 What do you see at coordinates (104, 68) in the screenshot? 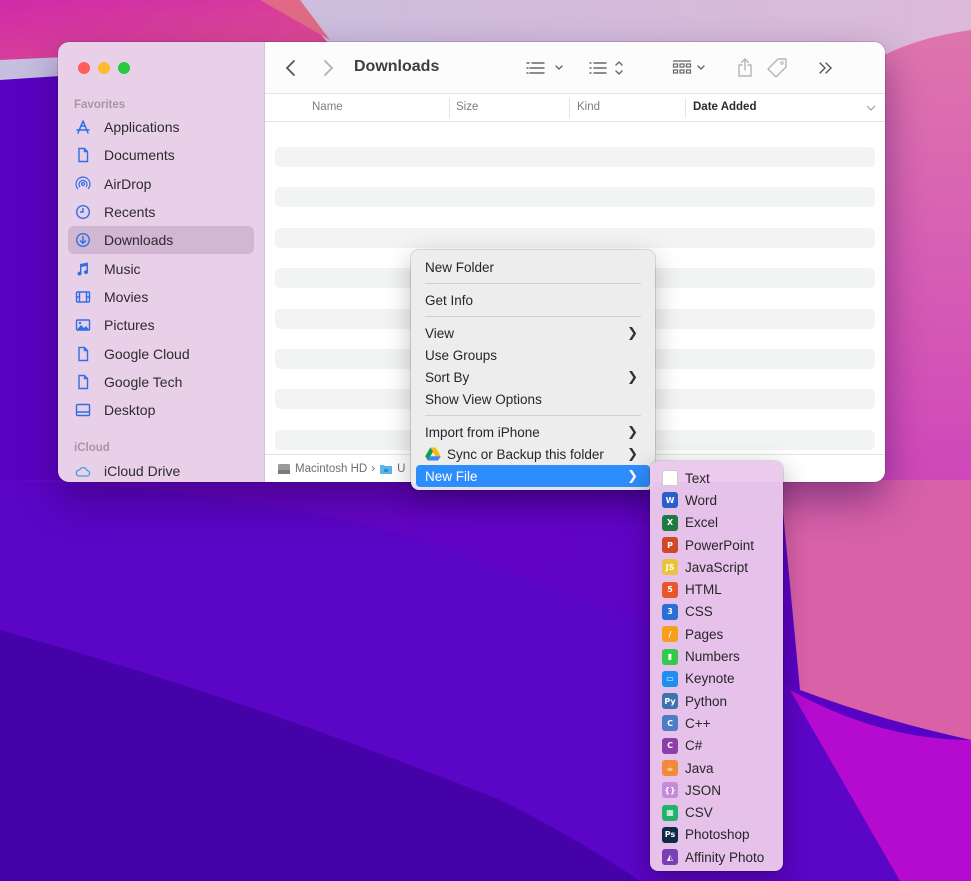
I see `minimize-button` at bounding box center [104, 68].